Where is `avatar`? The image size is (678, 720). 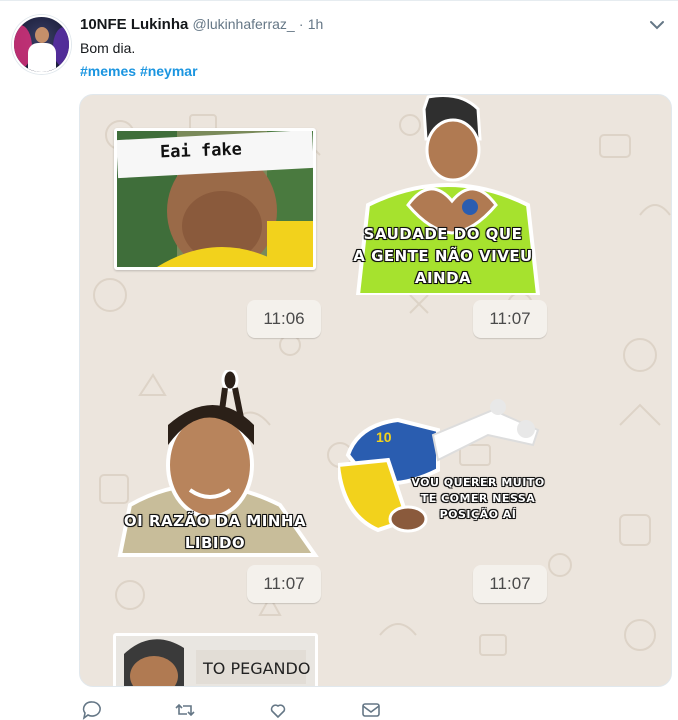 avatar is located at coordinates (41, 44).